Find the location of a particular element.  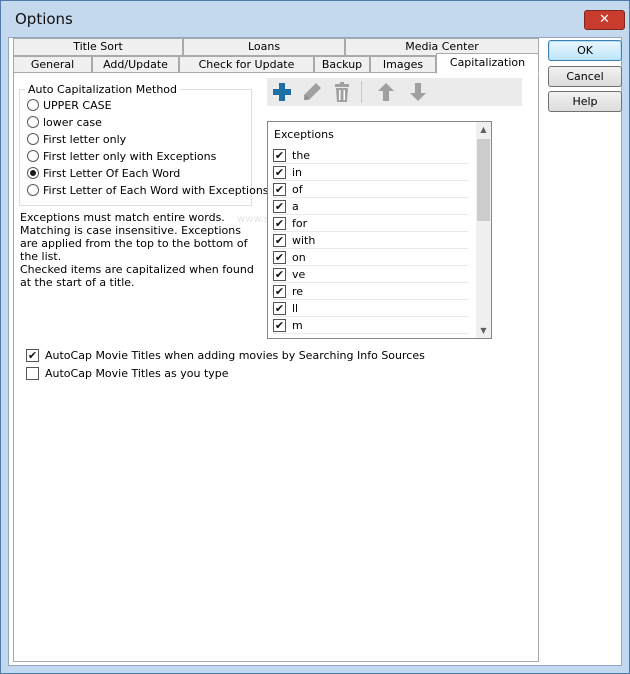

autocap-type-option: AutoCap Movie Titles as you type is located at coordinates (127, 373).